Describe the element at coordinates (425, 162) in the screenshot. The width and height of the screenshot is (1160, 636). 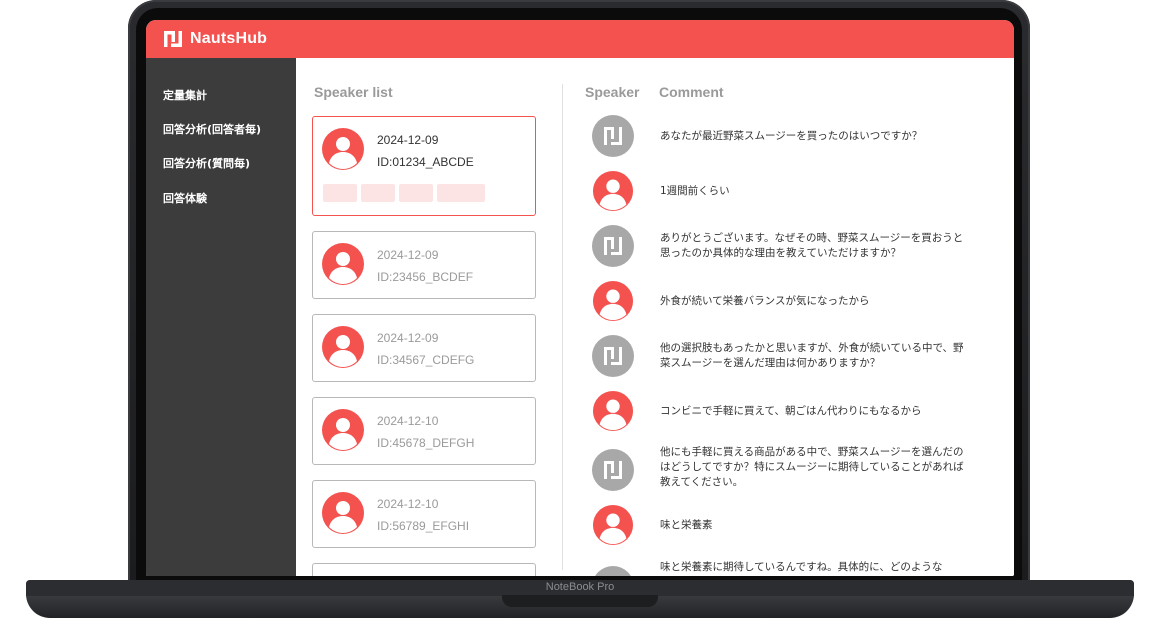
I see `speaker-id: ID:01234_ABCDE` at that location.